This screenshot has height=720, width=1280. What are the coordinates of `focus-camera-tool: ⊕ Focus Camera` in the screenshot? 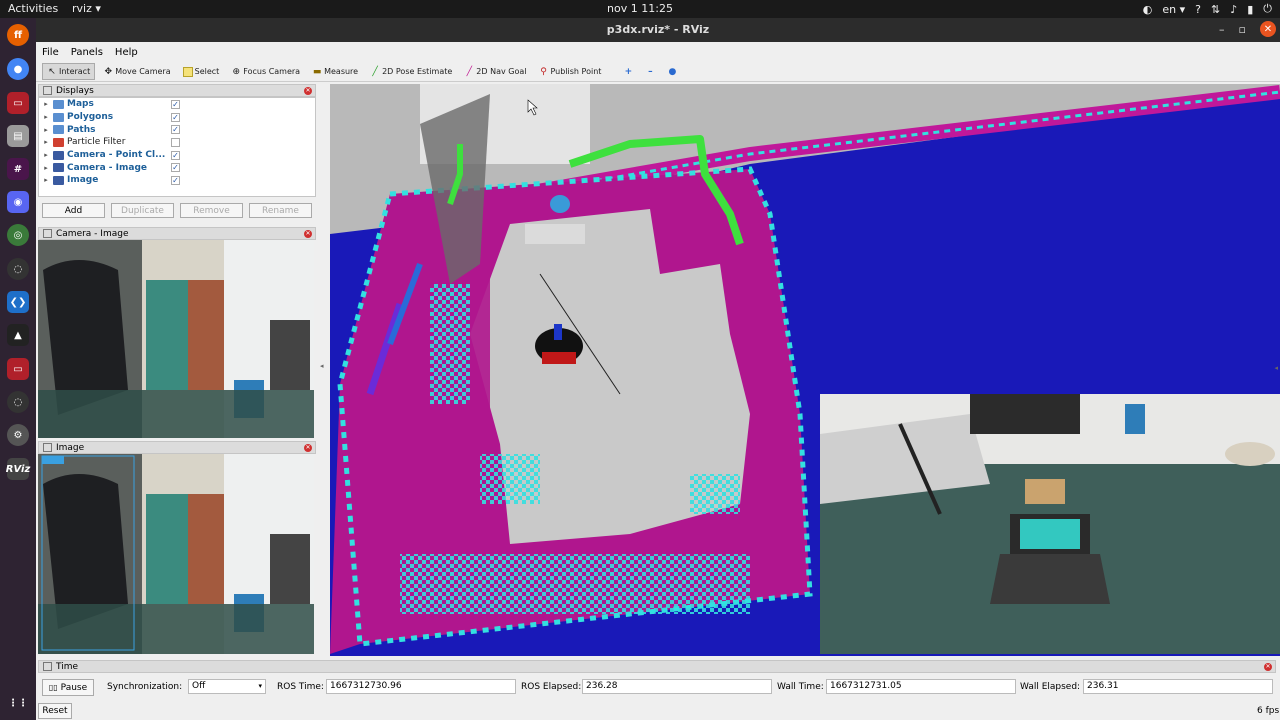 It's located at (265, 71).